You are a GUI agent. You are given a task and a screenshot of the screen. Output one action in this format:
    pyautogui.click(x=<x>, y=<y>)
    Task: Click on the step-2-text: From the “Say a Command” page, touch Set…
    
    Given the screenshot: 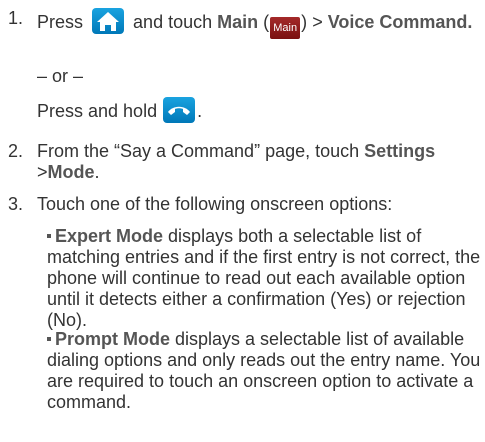 What is the action you would take?
    pyautogui.click(x=236, y=161)
    